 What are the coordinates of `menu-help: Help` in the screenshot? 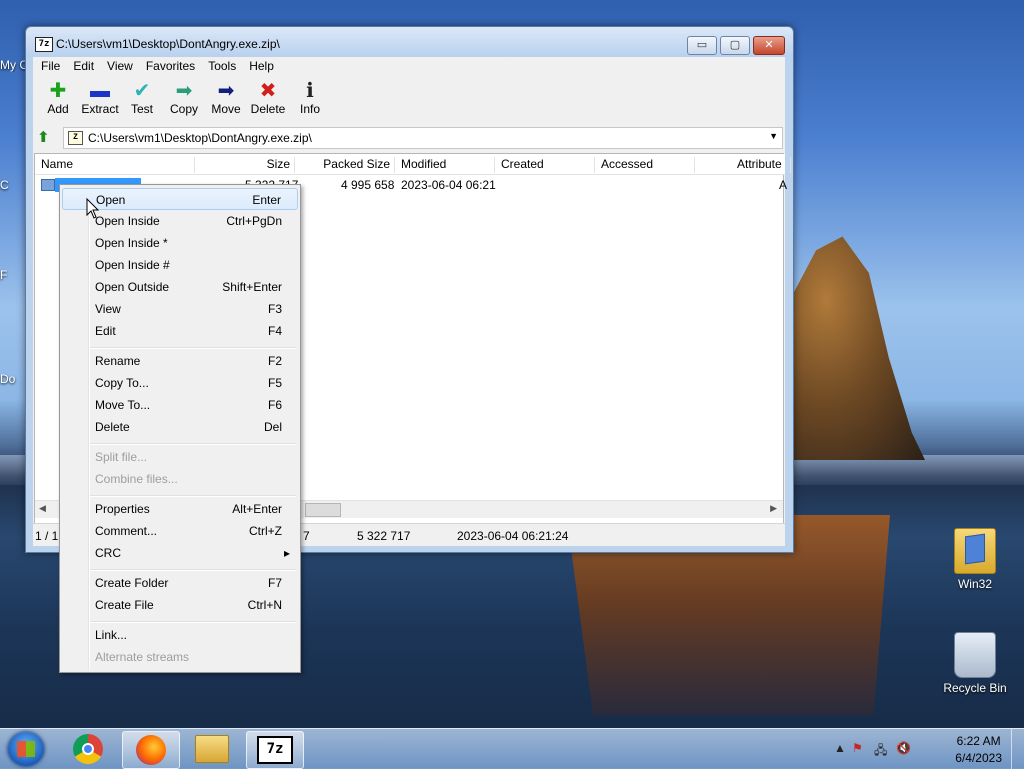 It's located at (262, 66).